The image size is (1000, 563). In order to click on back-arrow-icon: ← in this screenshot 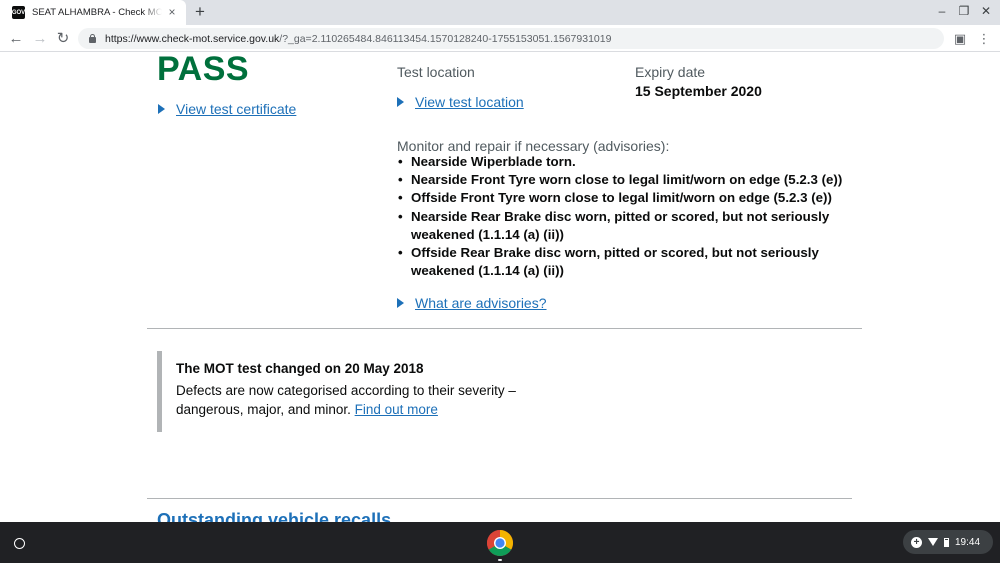, I will do `click(16, 39)`.